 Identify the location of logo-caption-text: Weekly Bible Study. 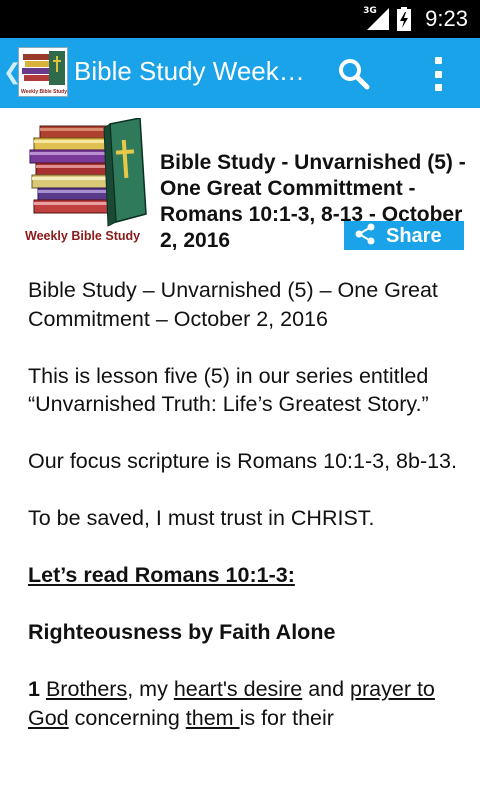
(44, 92).